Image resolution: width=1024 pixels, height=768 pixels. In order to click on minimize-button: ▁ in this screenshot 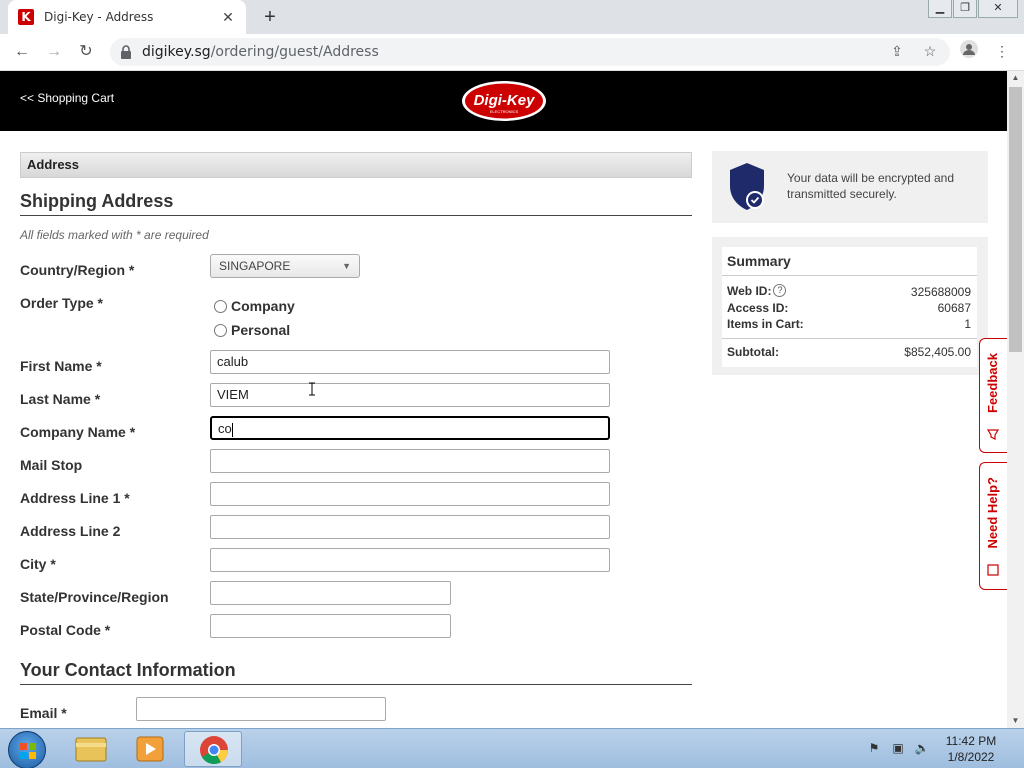, I will do `click(940, 9)`.